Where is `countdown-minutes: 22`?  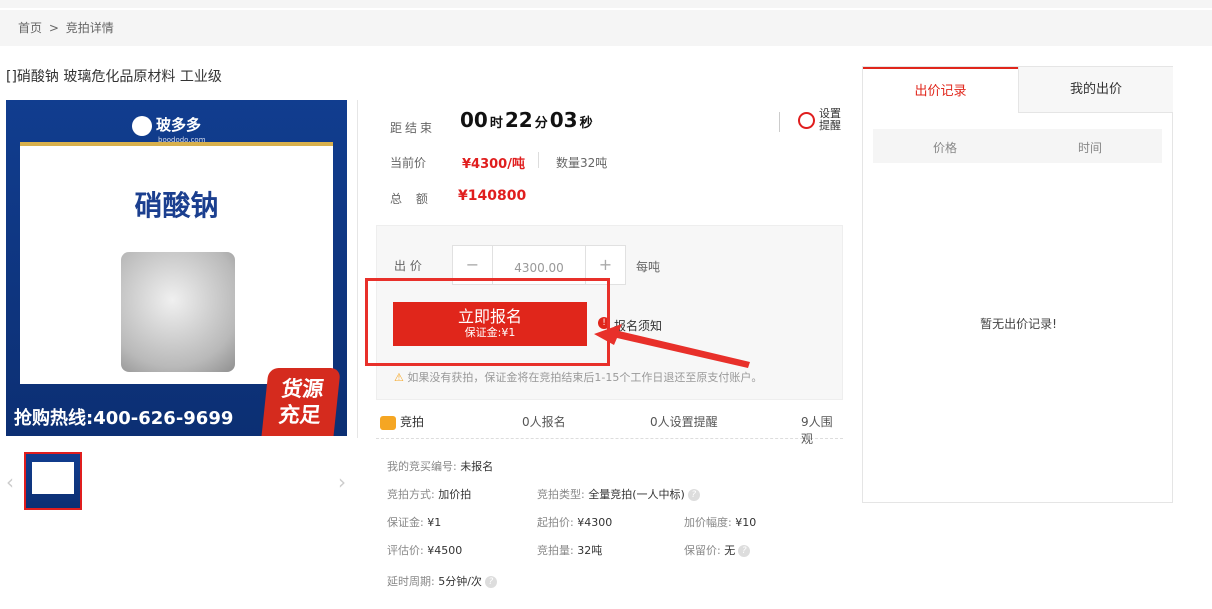
countdown-minutes: 22 is located at coordinates (518, 120).